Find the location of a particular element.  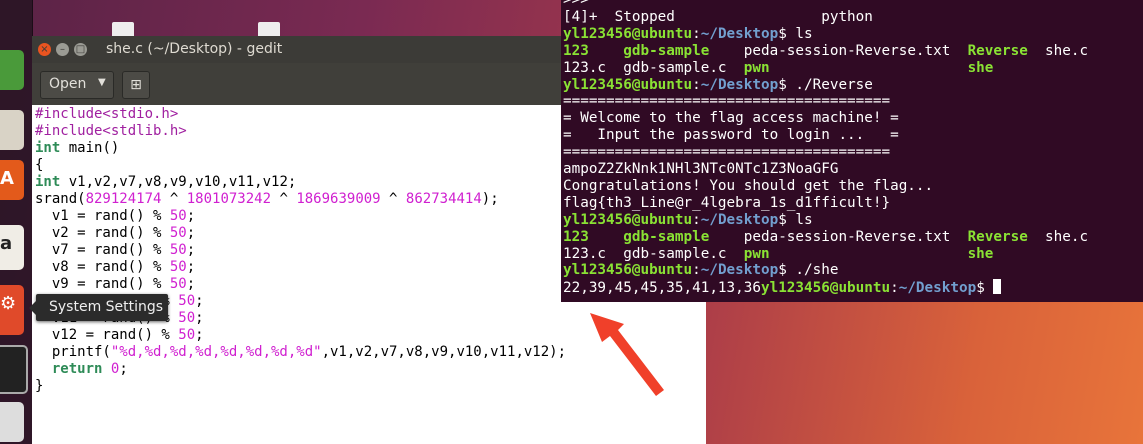

tooltip: System Settings is located at coordinates (98, 307).